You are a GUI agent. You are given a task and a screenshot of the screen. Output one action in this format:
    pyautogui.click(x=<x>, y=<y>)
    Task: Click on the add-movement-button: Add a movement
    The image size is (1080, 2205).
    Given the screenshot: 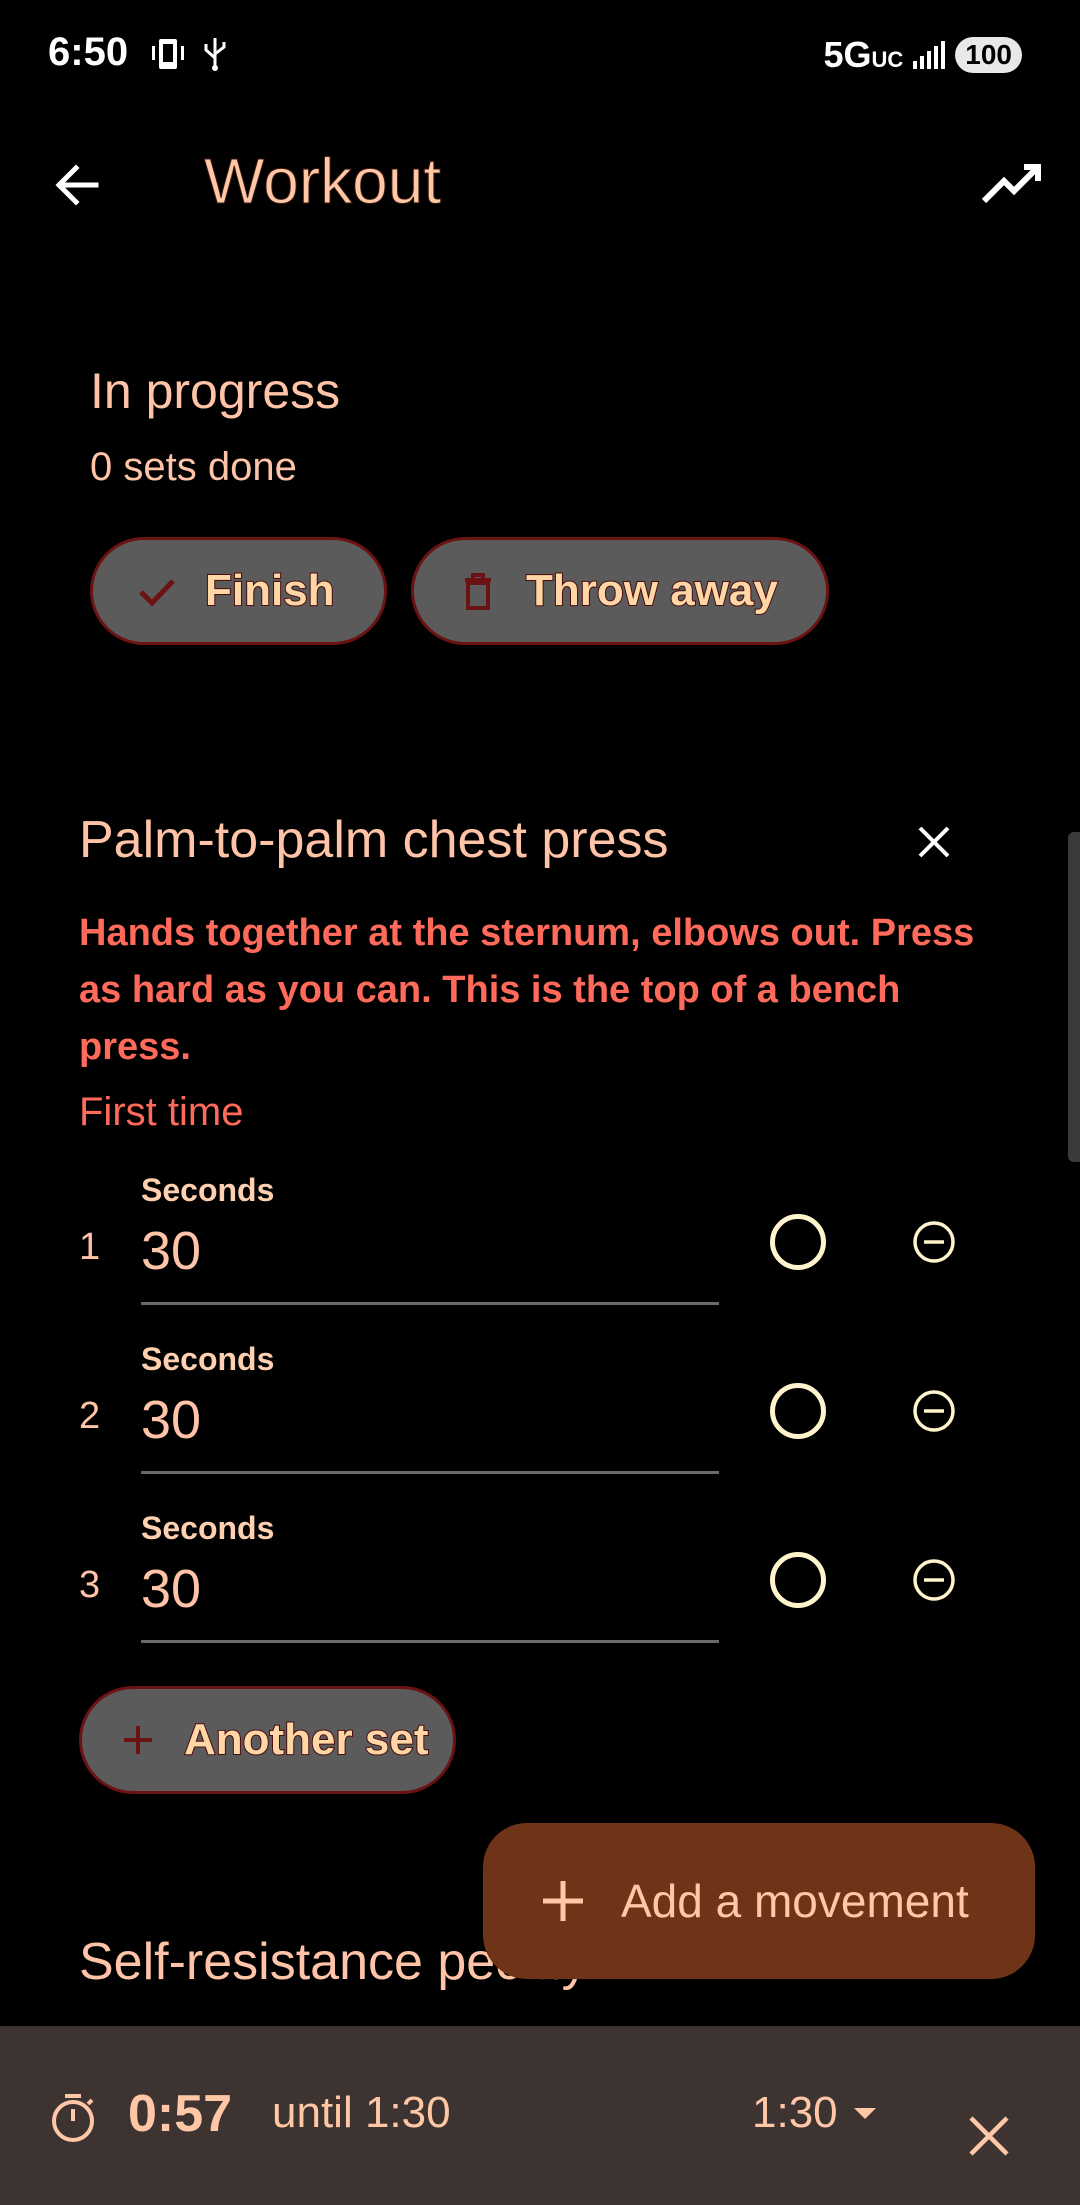 What is the action you would take?
    pyautogui.click(x=759, y=1901)
    